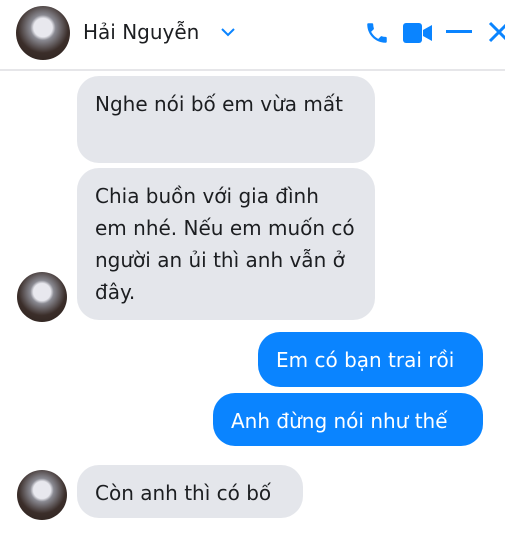 The image size is (505, 540). Describe the element at coordinates (418, 33) in the screenshot. I see `video-icon` at that location.